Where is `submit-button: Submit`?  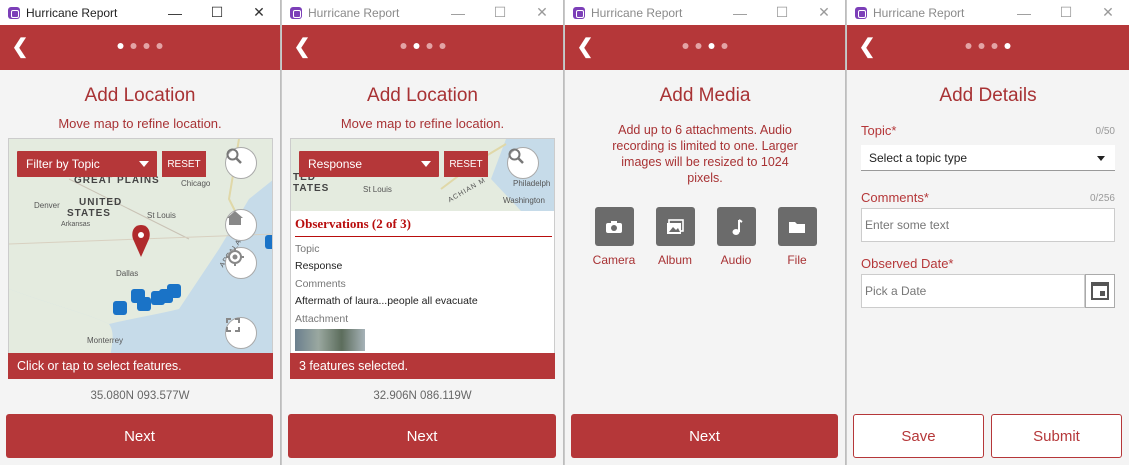
submit-button: Submit is located at coordinates (1056, 436).